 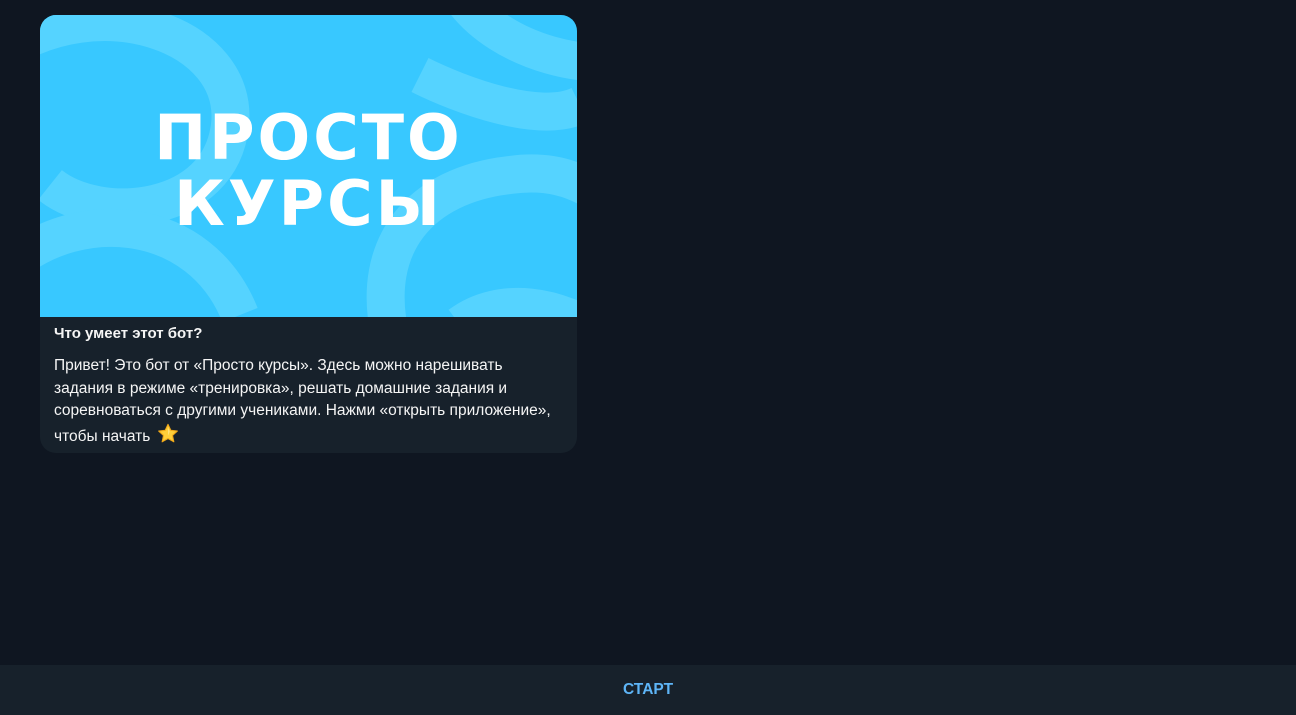 I want to click on logo-line-1: ПРОСТО, so click(x=308, y=137).